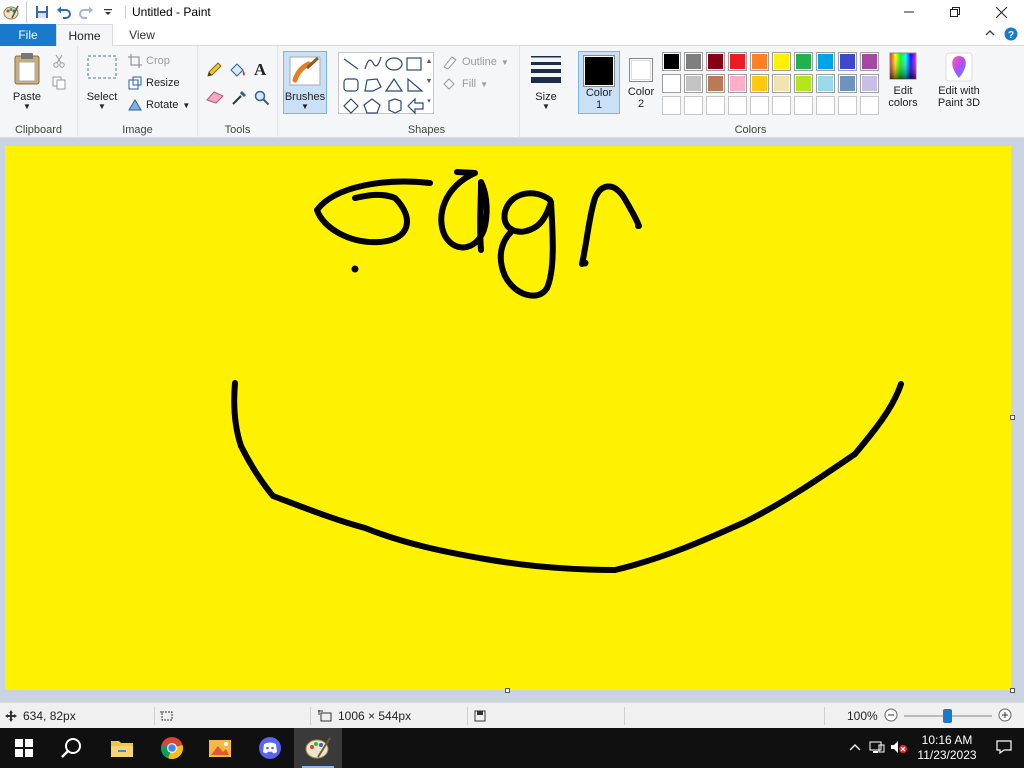  What do you see at coordinates (270, 748) in the screenshot?
I see `taskbar-discord` at bounding box center [270, 748].